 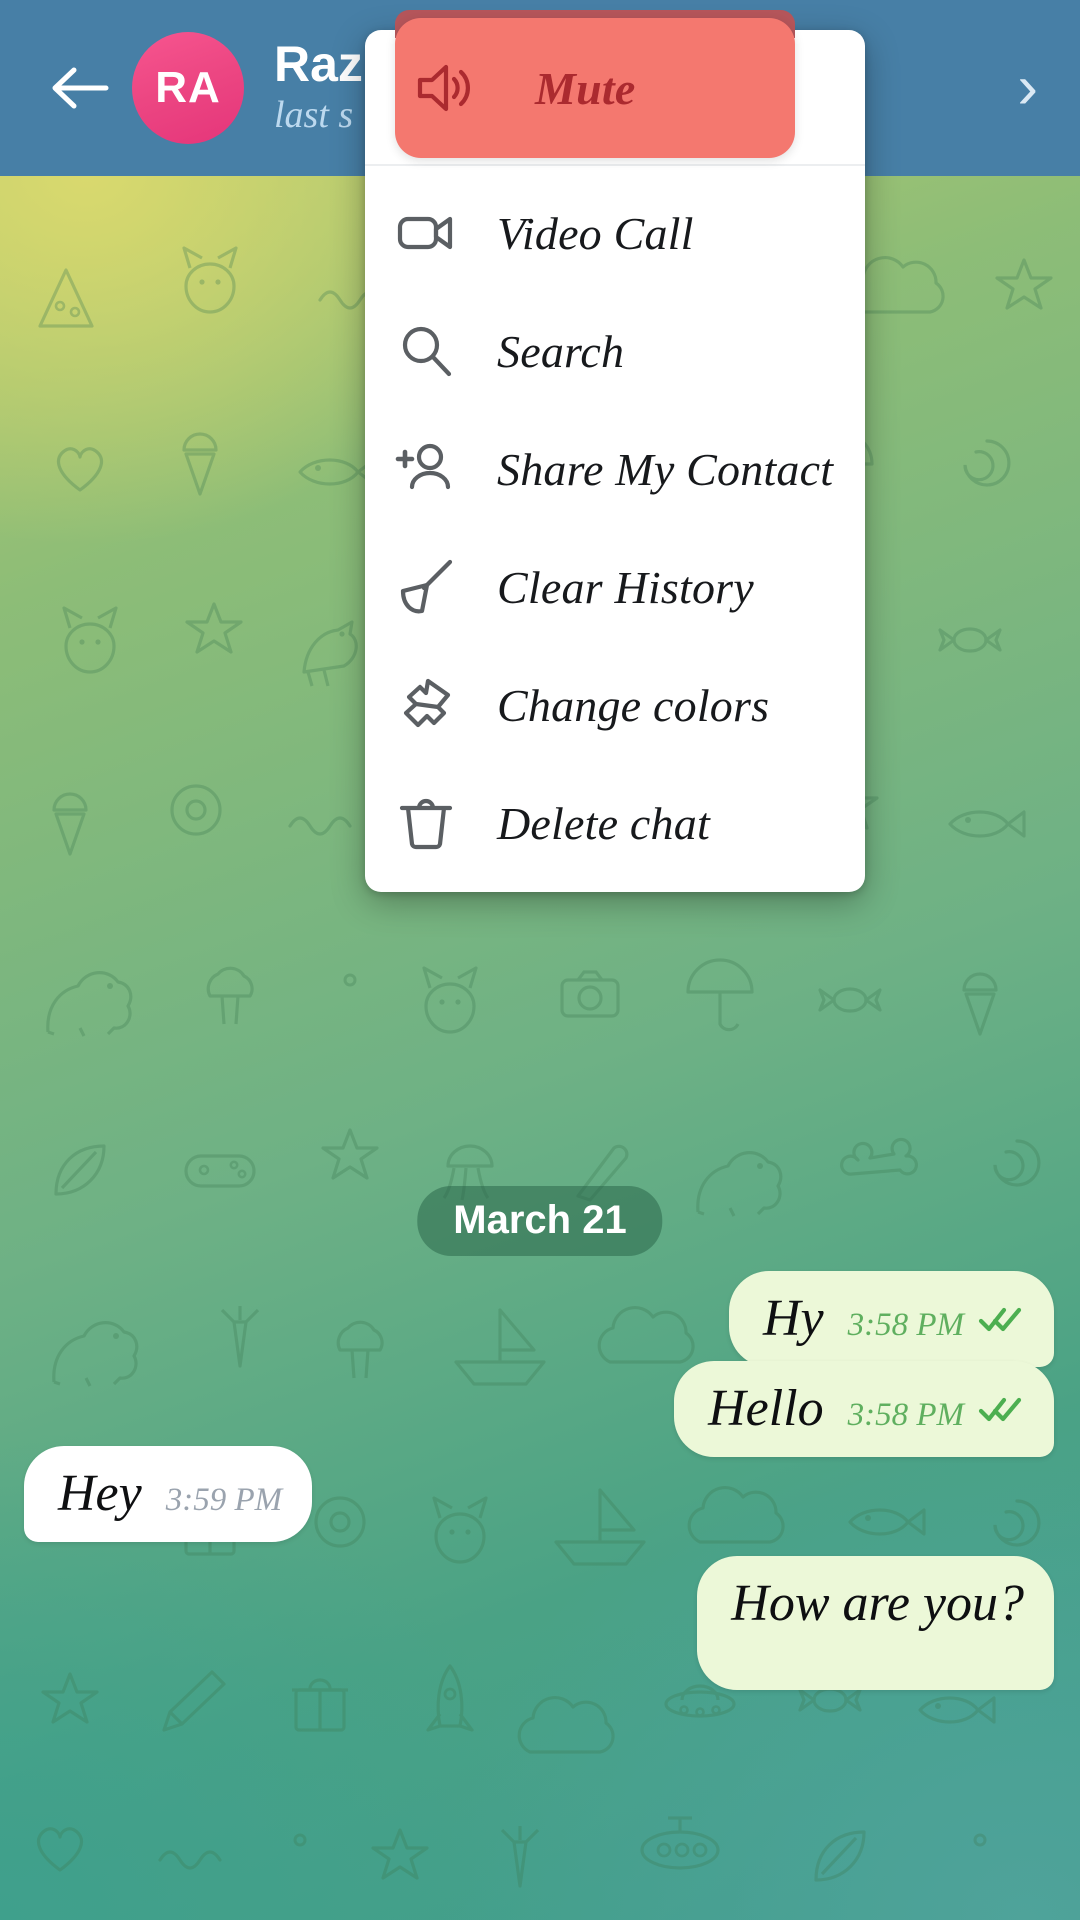 I want to click on menu-item-label: Video Call, so click(x=595, y=233).